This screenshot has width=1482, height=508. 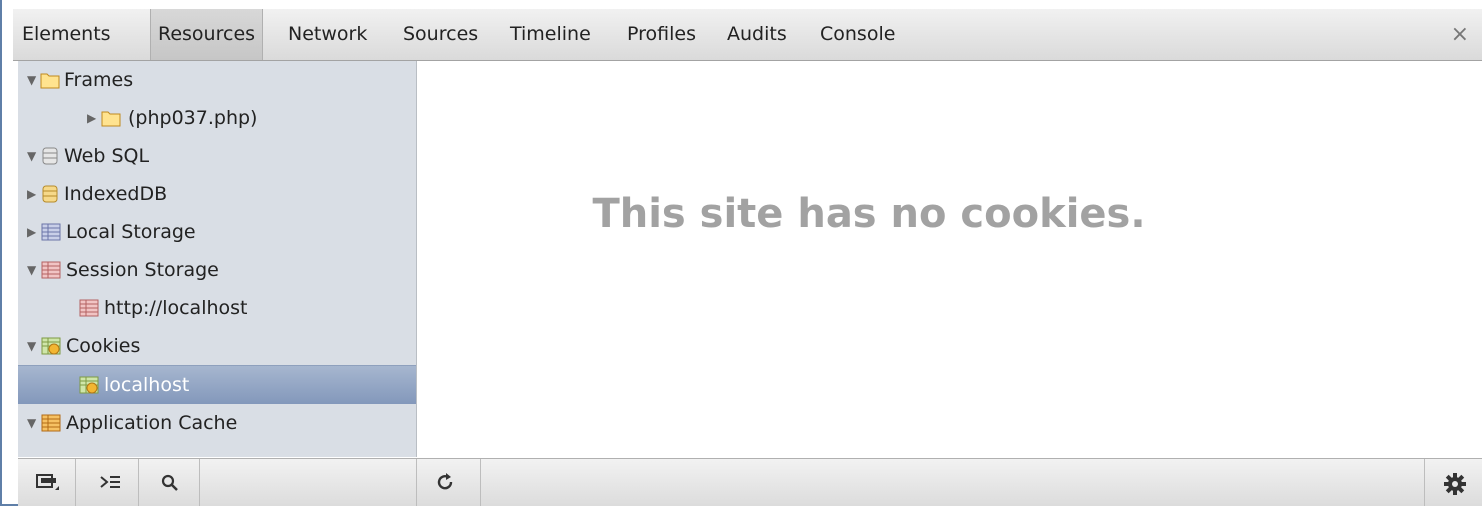 What do you see at coordinates (327, 34) in the screenshot?
I see `tab-network: Network` at bounding box center [327, 34].